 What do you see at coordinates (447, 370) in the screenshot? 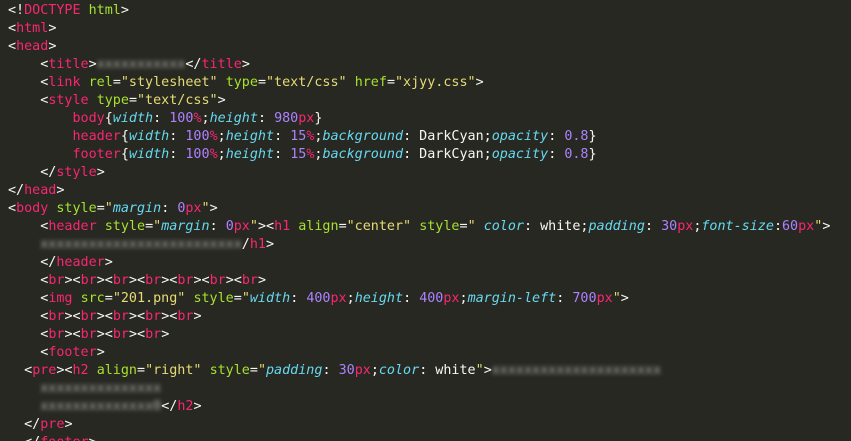
I see `code-token: : white` at bounding box center [447, 370].